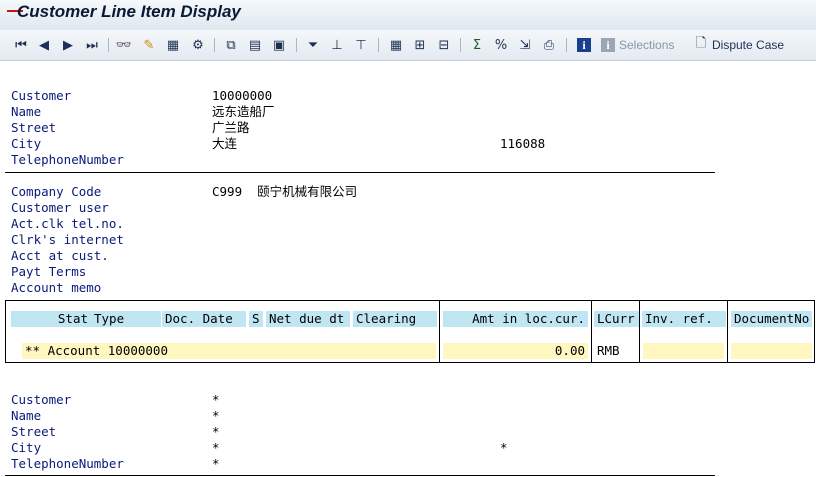  Describe the element at coordinates (225, 143) in the screenshot. I see `city-value: 大连` at that location.